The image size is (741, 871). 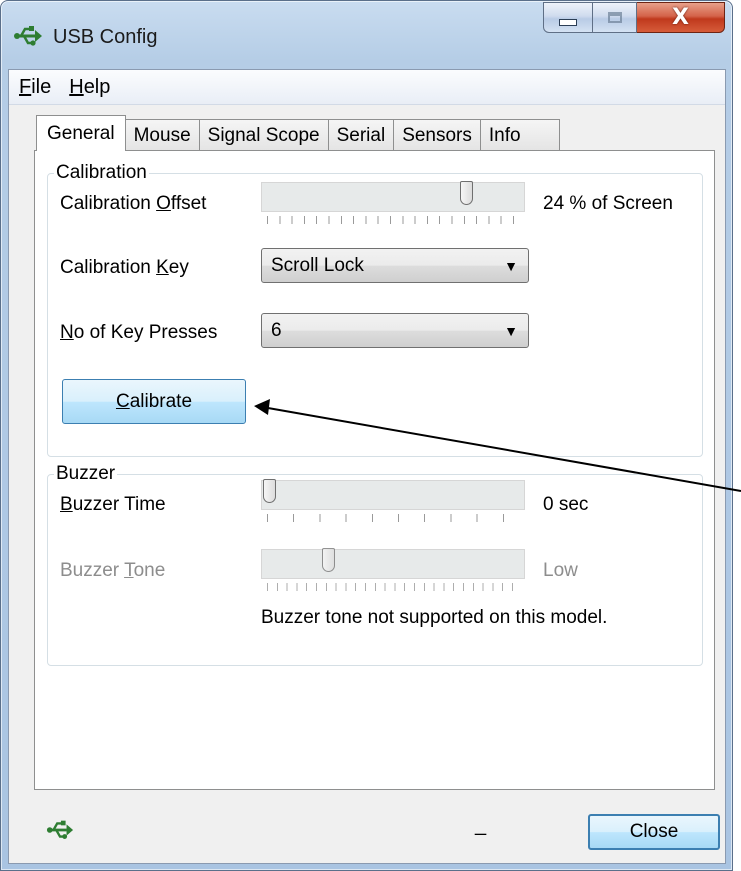 What do you see at coordinates (81, 133) in the screenshot?
I see `tab-general: General` at bounding box center [81, 133].